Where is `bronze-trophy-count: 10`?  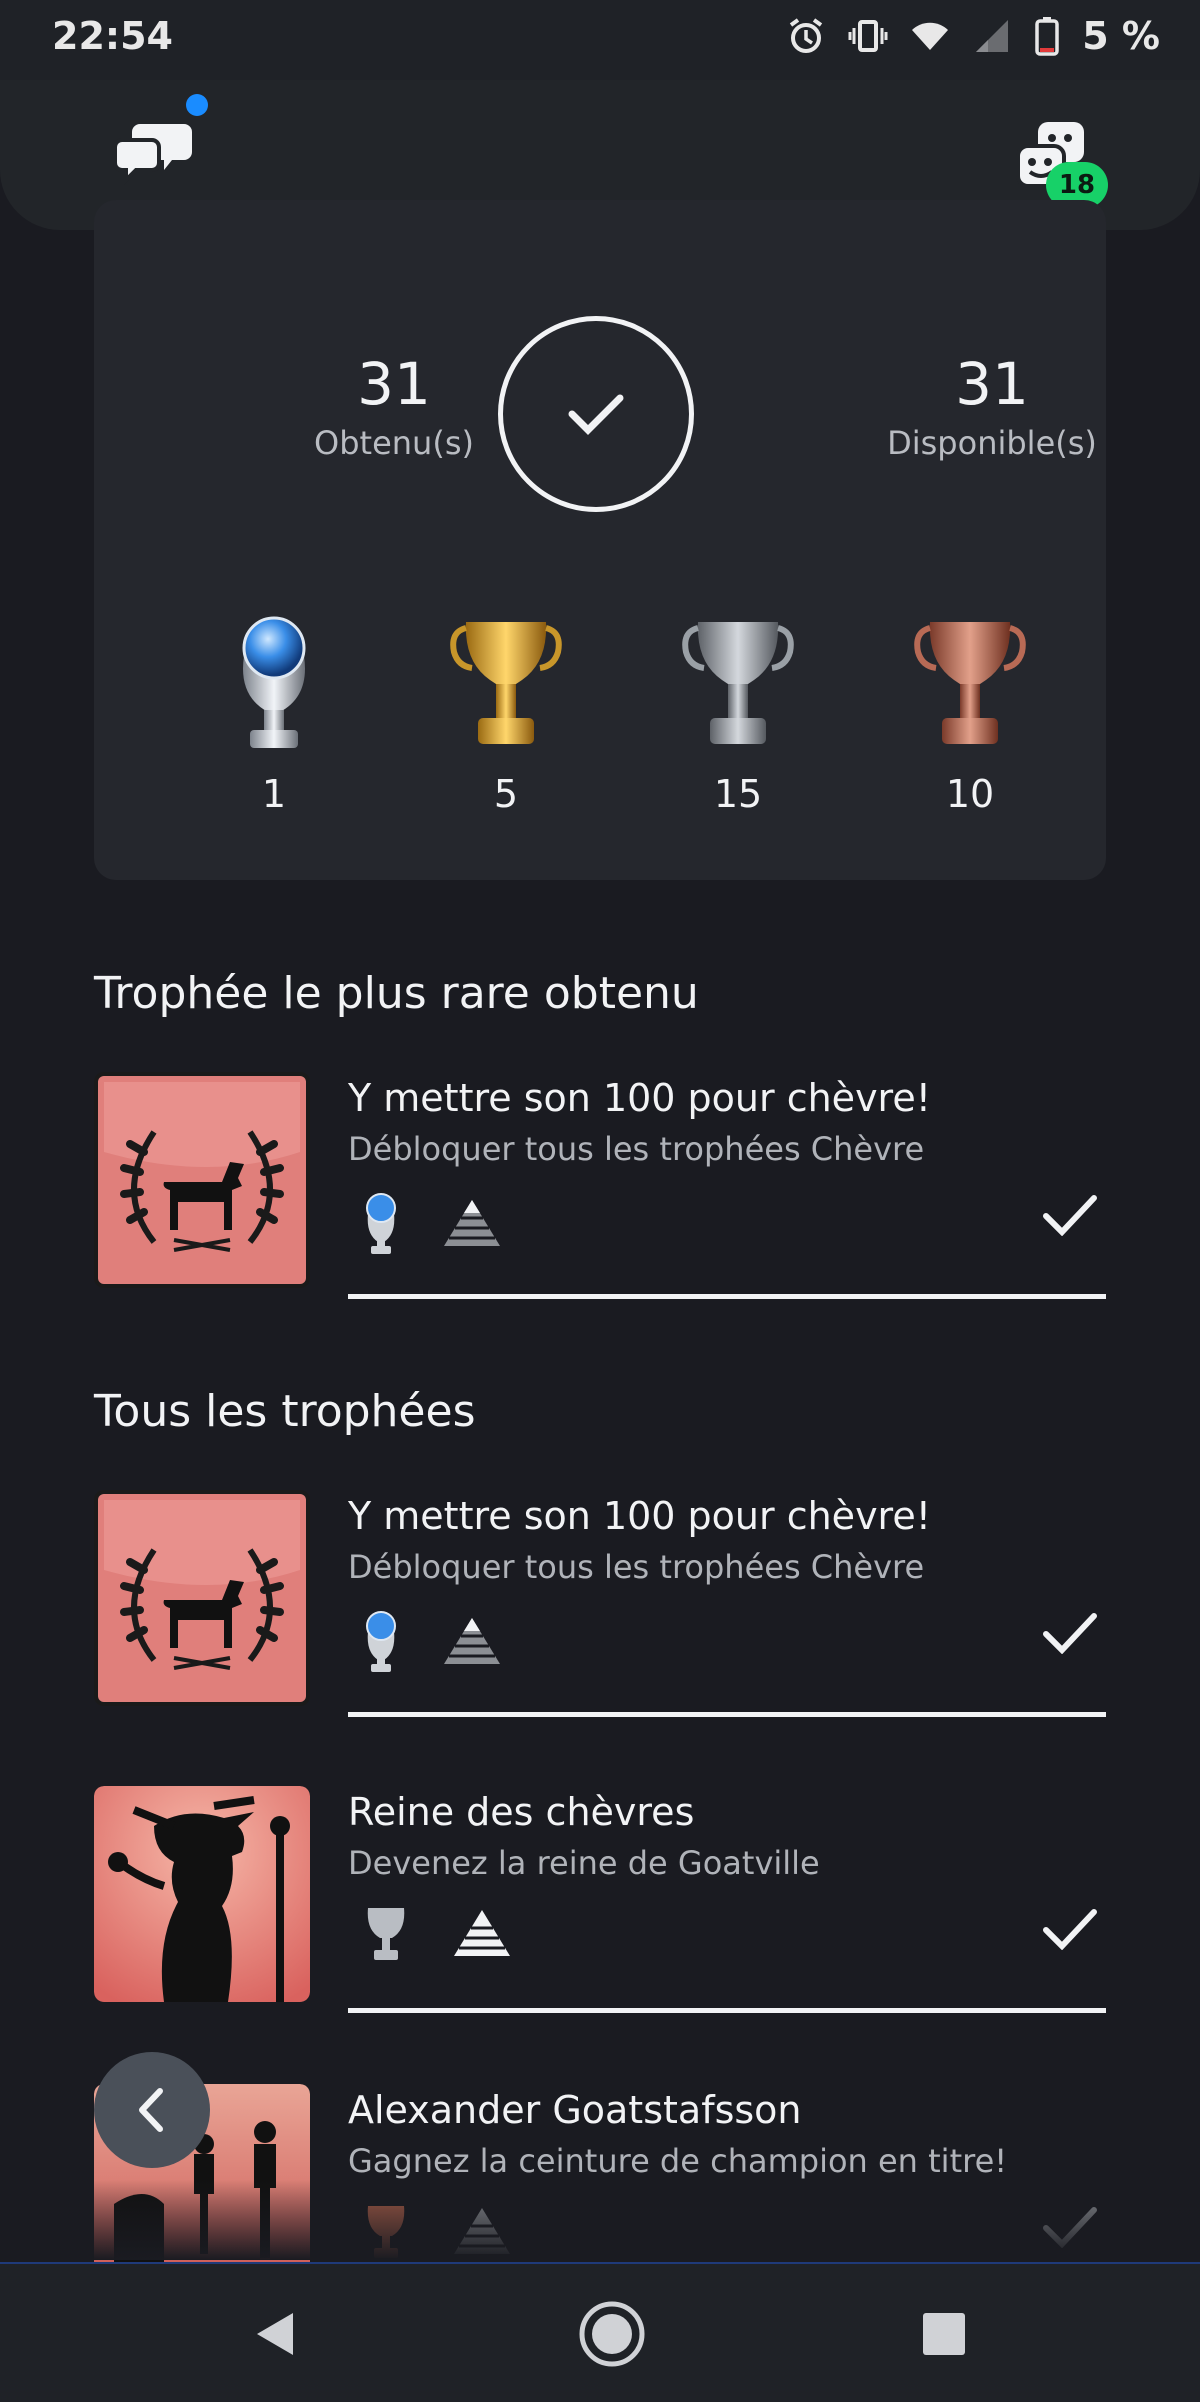
bronze-trophy-count: 10 is located at coordinates (970, 711).